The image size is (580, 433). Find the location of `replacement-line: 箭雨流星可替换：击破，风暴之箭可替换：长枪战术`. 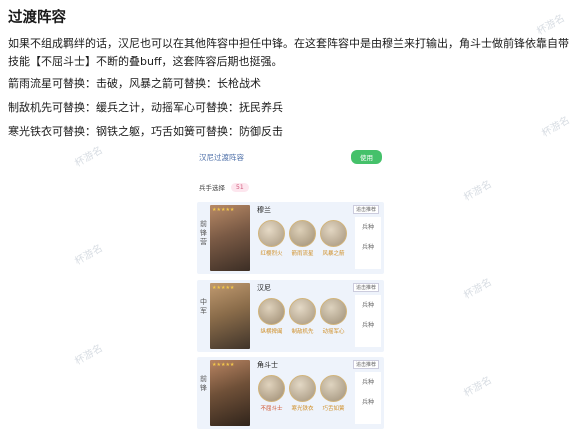

replacement-line: 箭雨流星可替换：击破，风暴之箭可替换：长枪战术 is located at coordinates (134, 83).